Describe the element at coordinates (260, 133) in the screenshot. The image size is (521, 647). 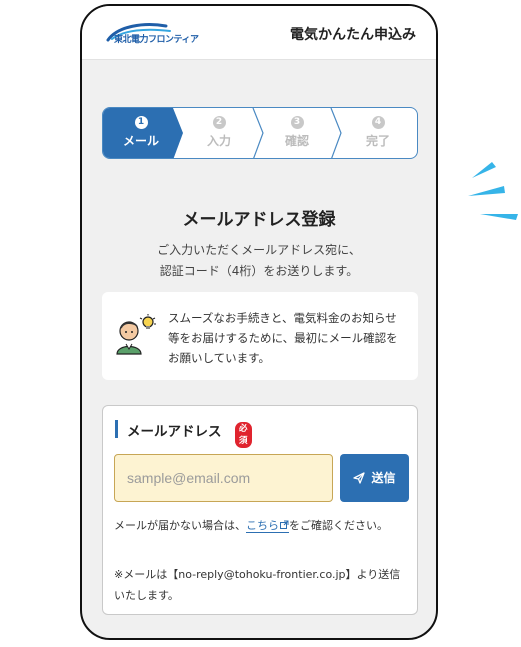
I see `progress-steps: 1 メール 2 入力 3 確認 4 完了` at that location.